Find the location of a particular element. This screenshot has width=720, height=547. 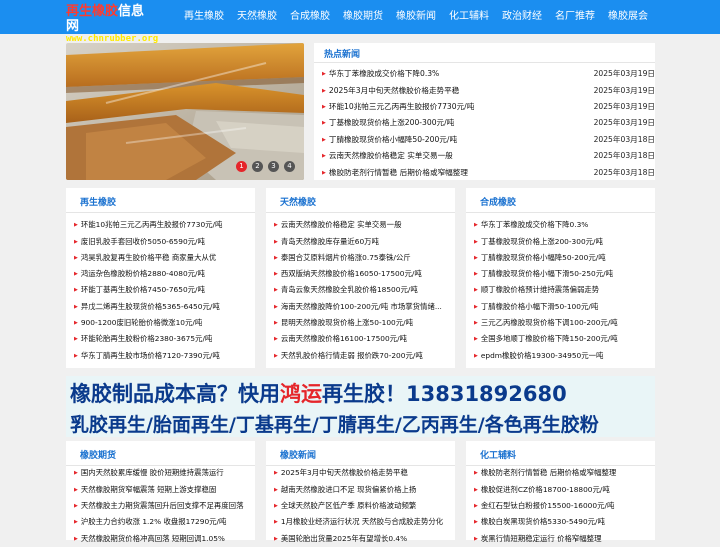

list-item: 橡胶促进剂CZ价格18700-18800元/吨 is located at coordinates (562, 489).